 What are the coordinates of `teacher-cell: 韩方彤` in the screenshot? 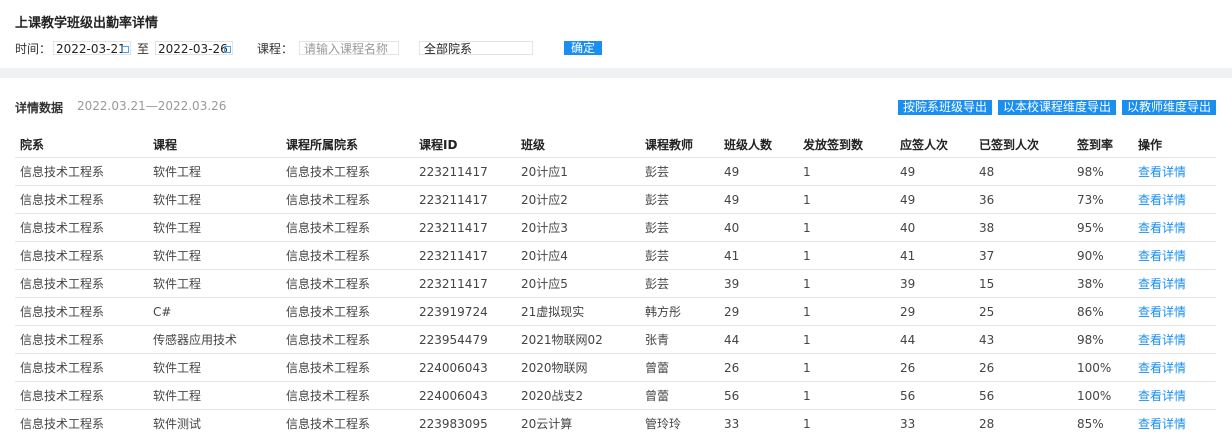 It's located at (679, 312).